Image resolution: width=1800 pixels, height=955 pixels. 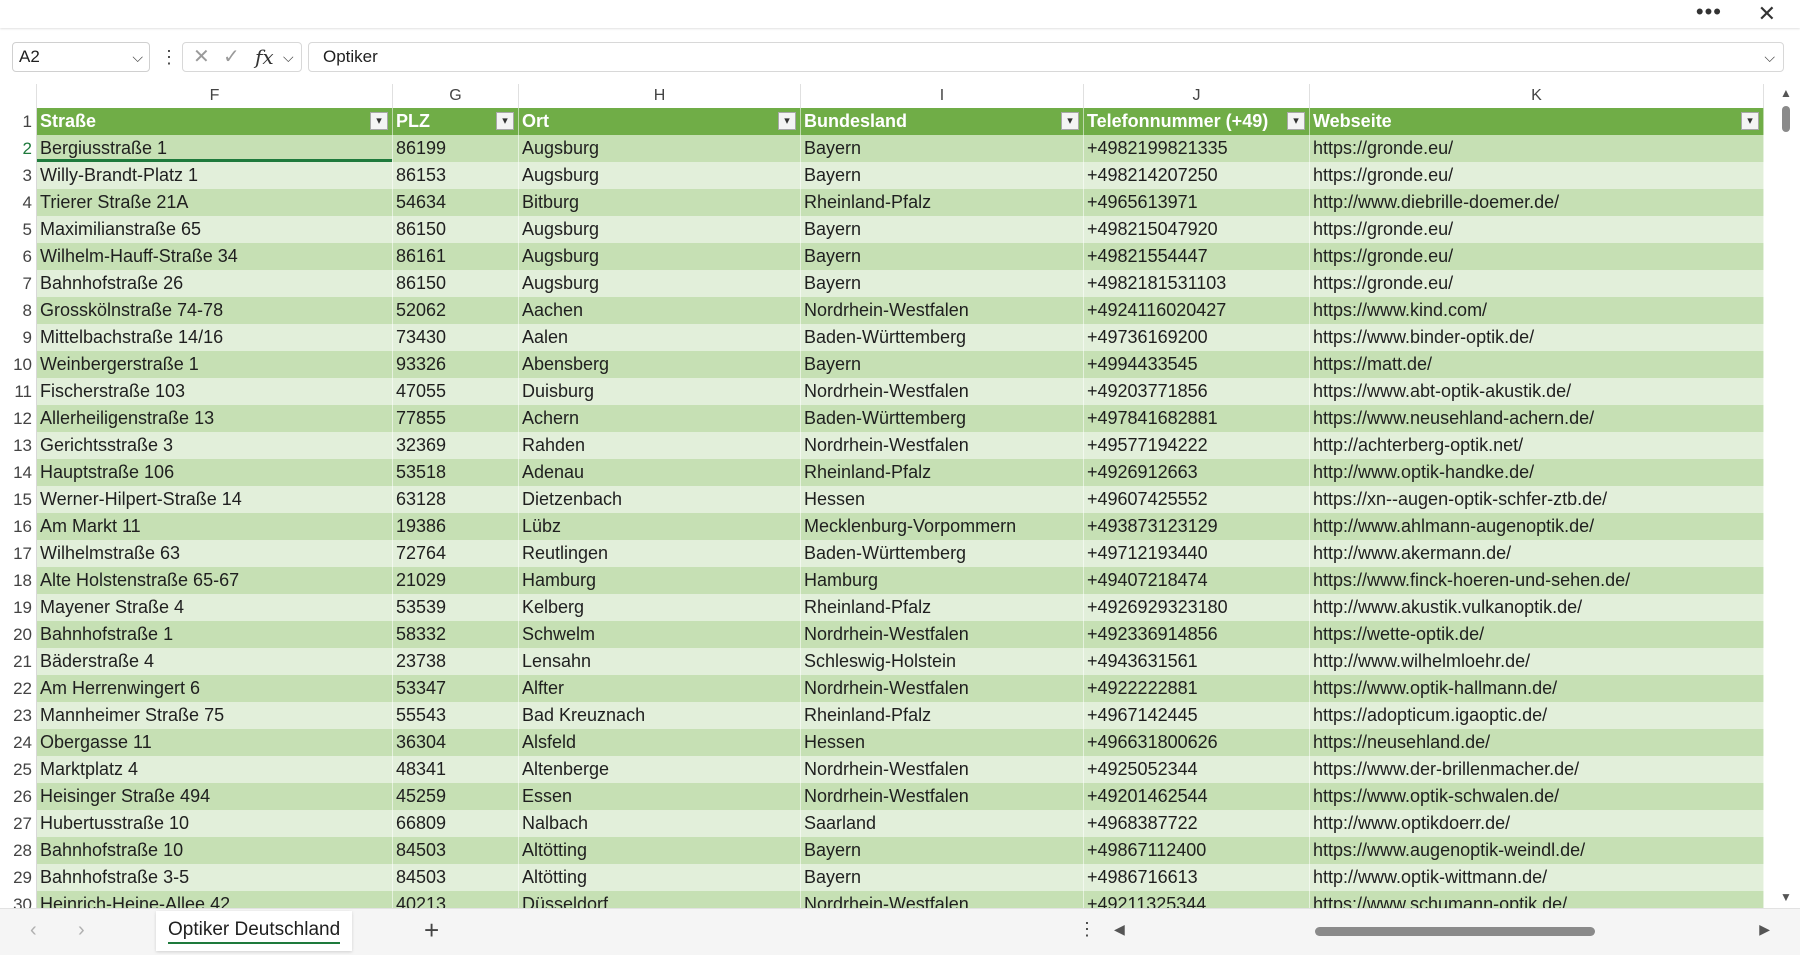 I want to click on table-cell: 40213, so click(x=456, y=899).